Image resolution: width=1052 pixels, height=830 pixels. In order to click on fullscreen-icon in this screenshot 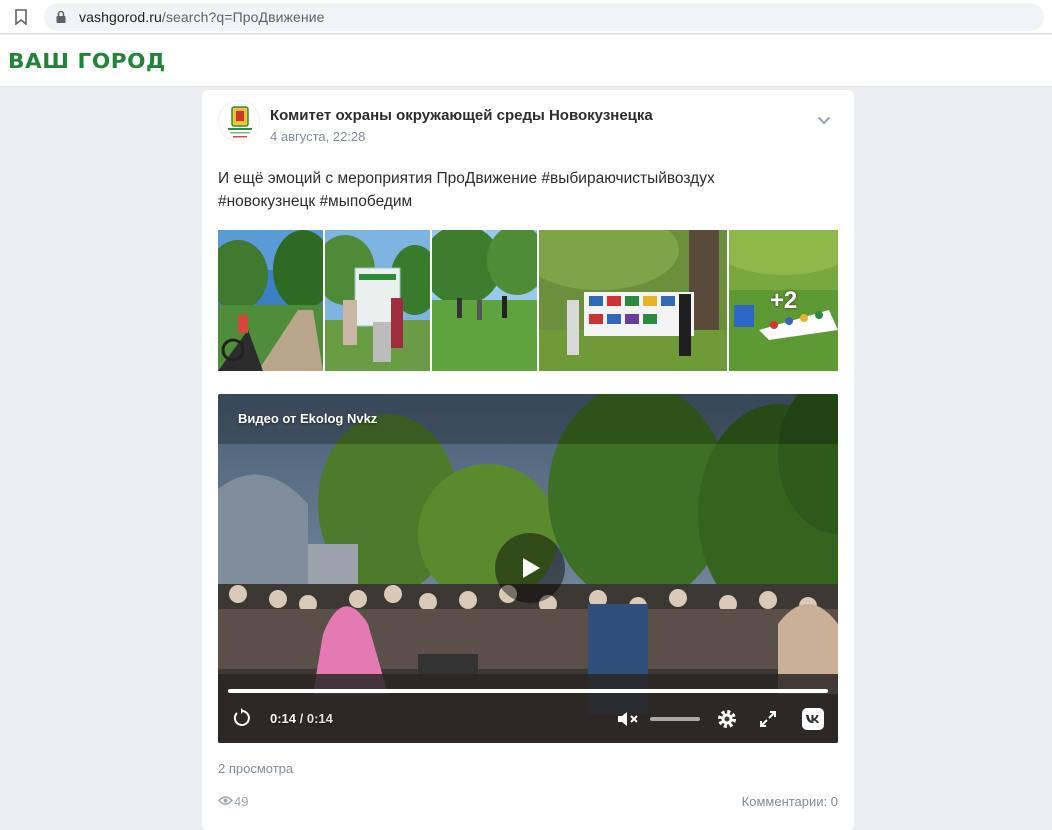, I will do `click(768, 719)`.